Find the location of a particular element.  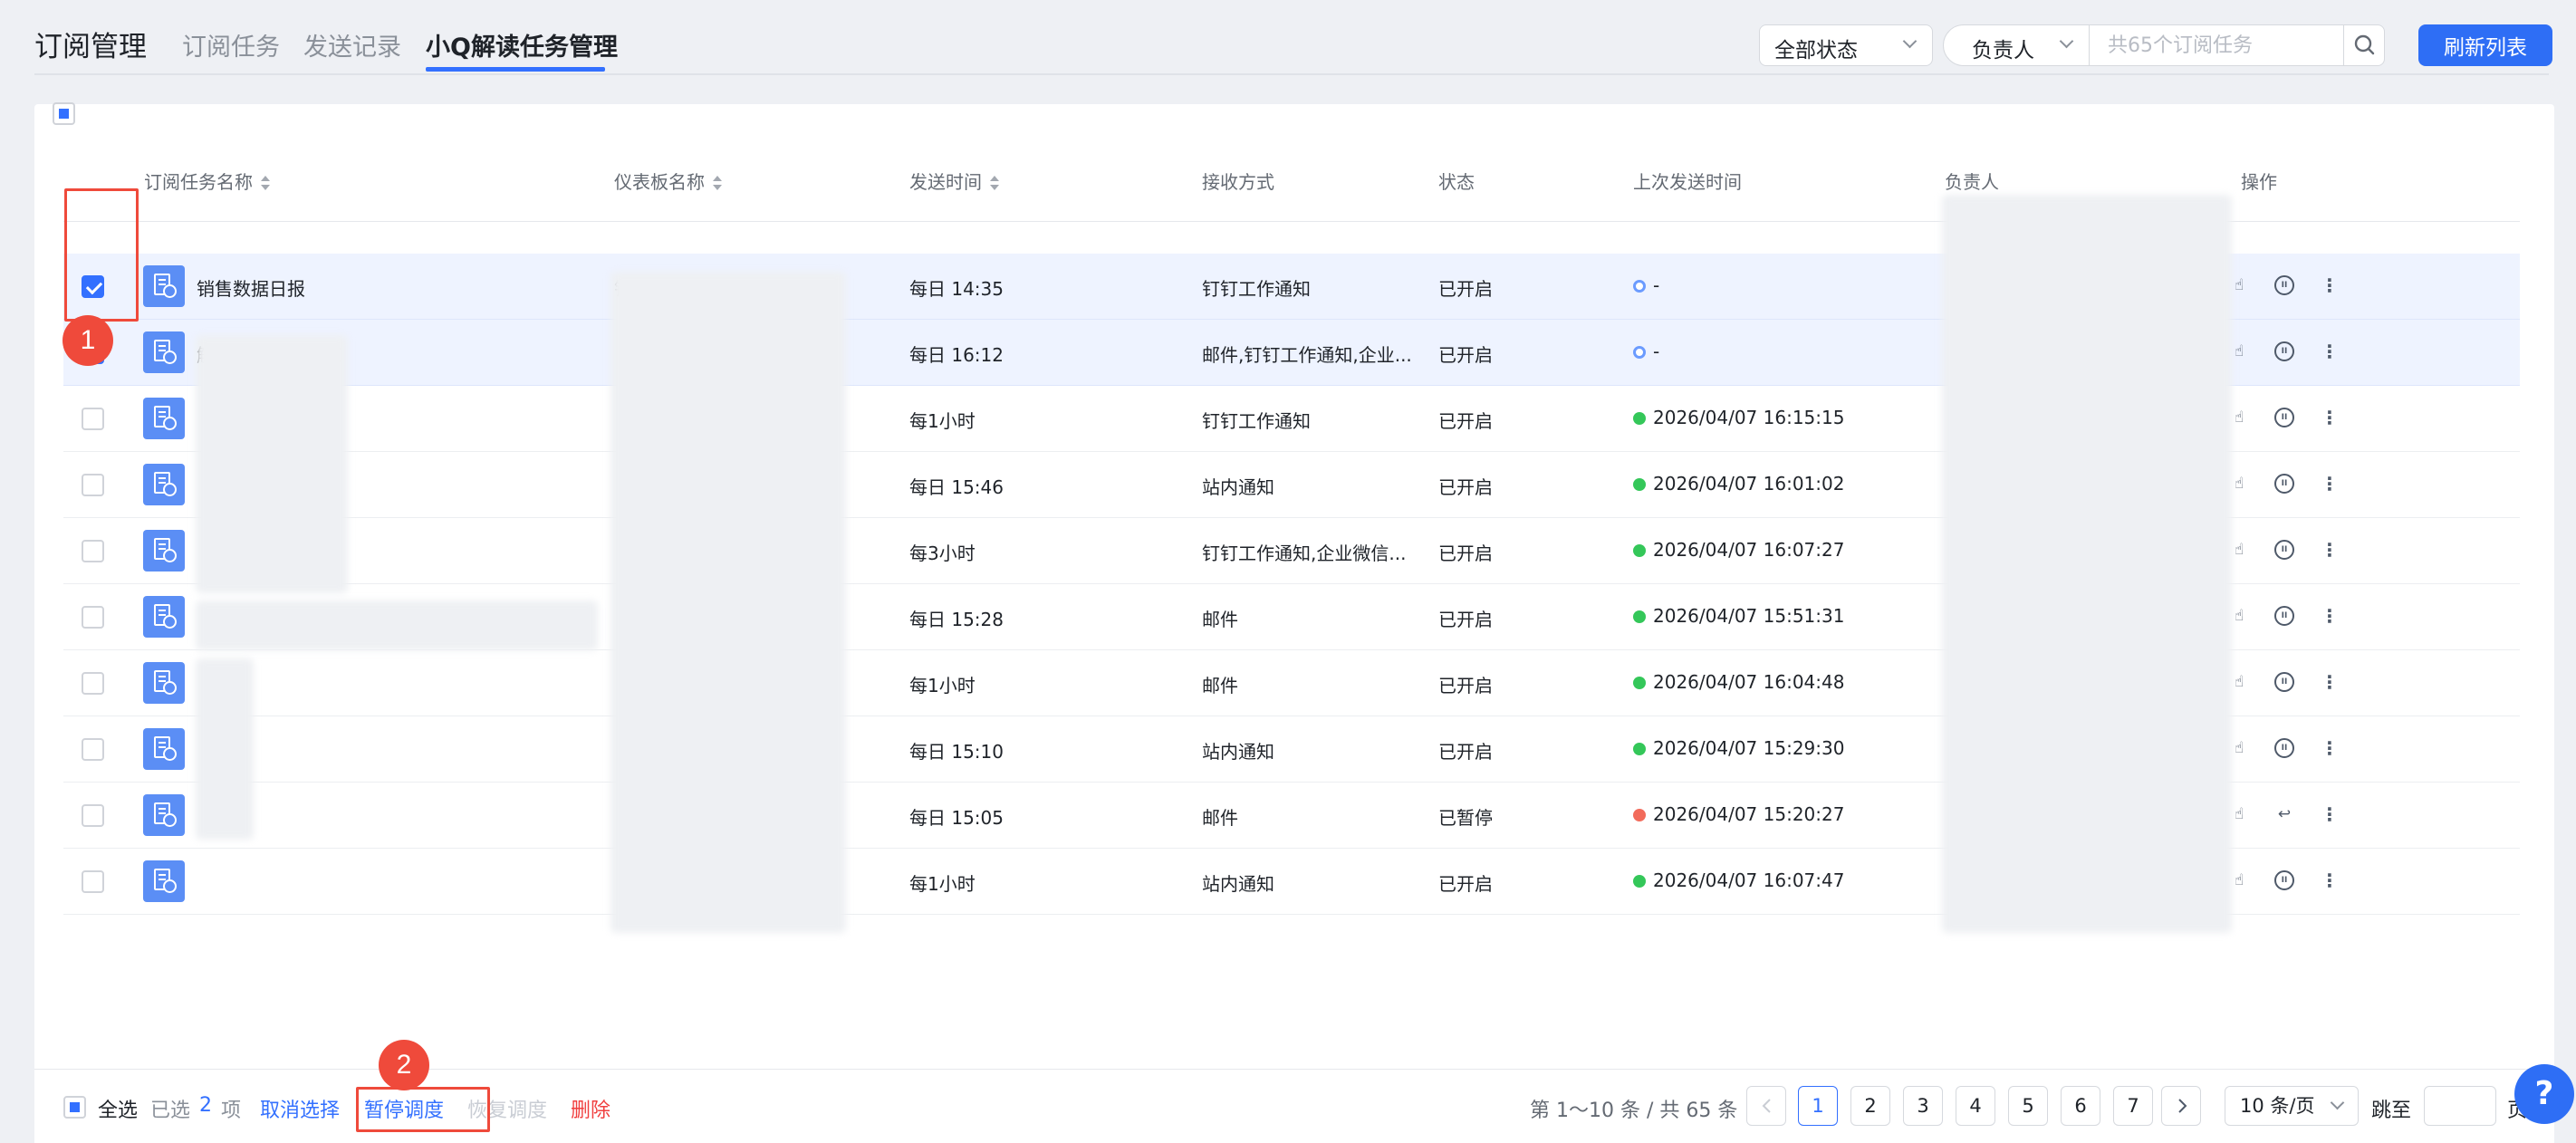

cancel-selection-button: 取消选择 is located at coordinates (300, 1108).